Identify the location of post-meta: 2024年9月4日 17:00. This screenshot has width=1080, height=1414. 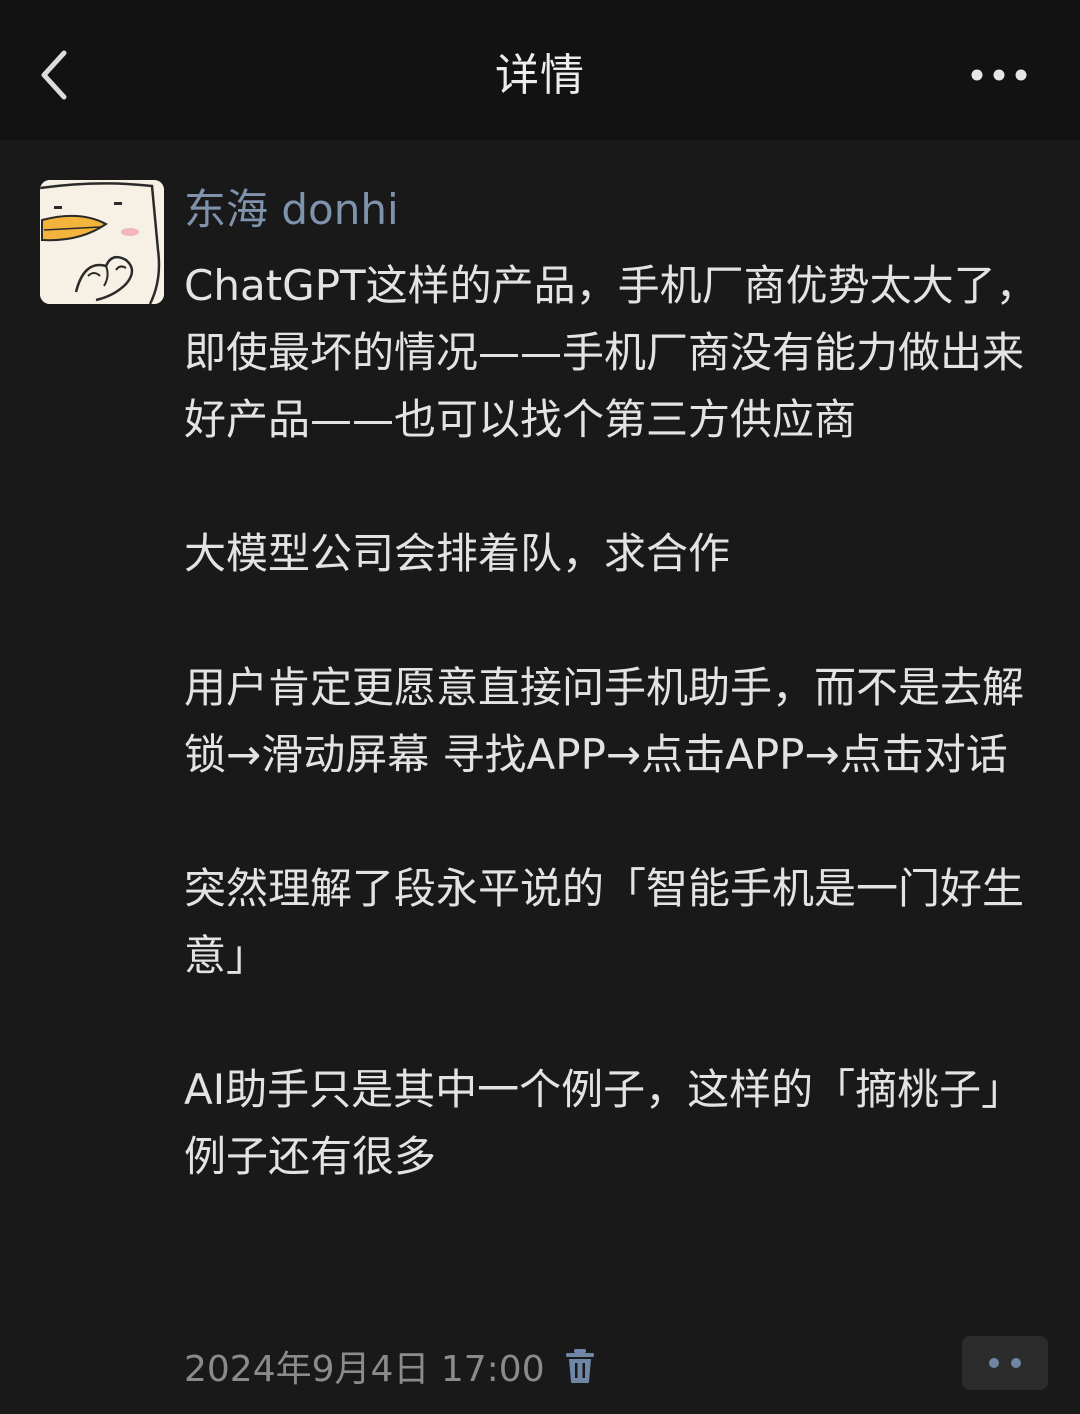
(390, 1366).